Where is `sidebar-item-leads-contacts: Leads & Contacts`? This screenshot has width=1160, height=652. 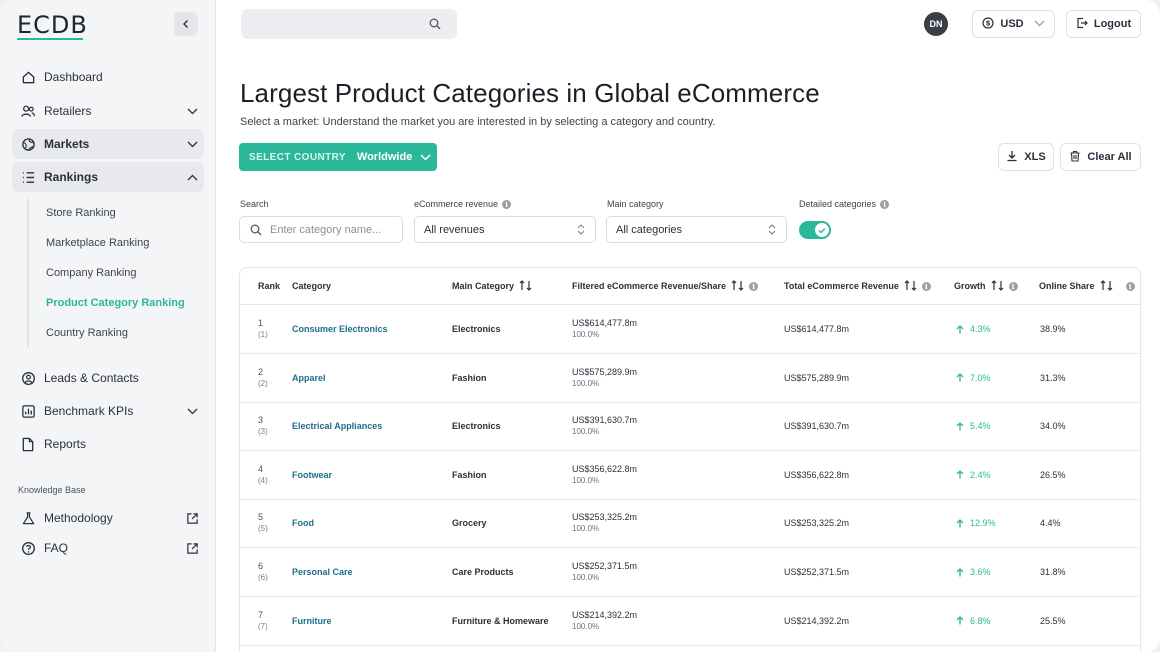 sidebar-item-leads-contacts: Leads & Contacts is located at coordinates (108, 378).